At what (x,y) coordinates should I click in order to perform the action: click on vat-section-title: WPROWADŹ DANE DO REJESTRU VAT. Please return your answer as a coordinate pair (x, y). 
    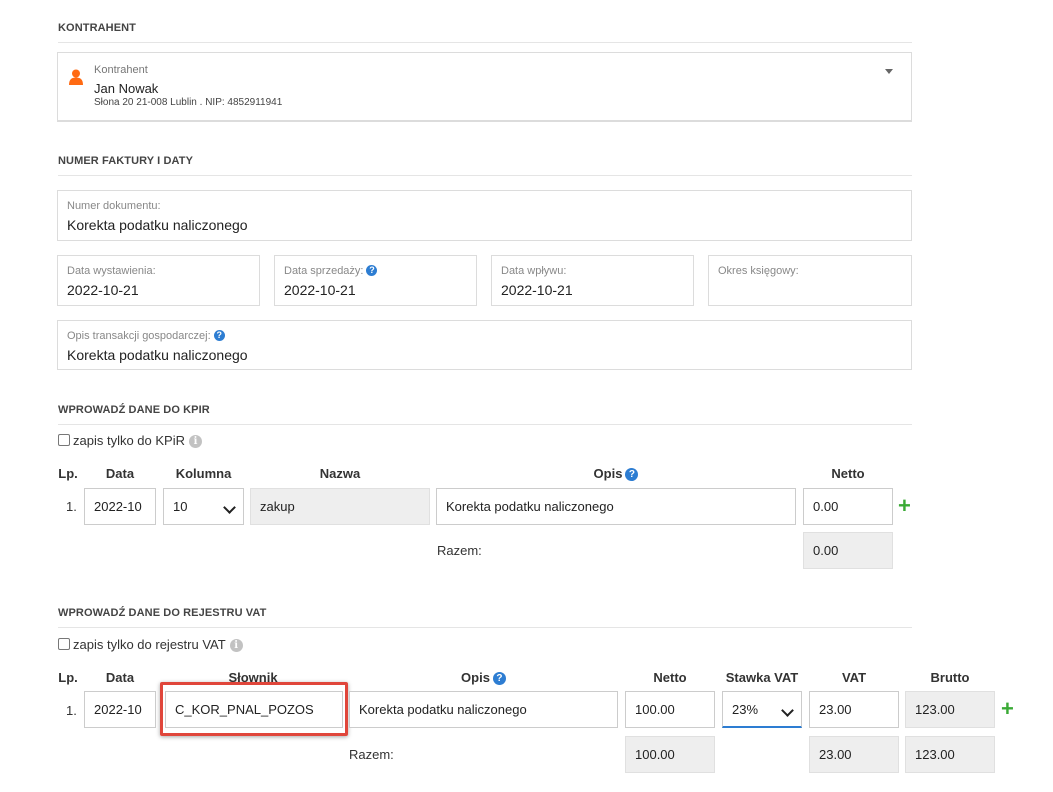
    Looking at the image, I should click on (162, 613).